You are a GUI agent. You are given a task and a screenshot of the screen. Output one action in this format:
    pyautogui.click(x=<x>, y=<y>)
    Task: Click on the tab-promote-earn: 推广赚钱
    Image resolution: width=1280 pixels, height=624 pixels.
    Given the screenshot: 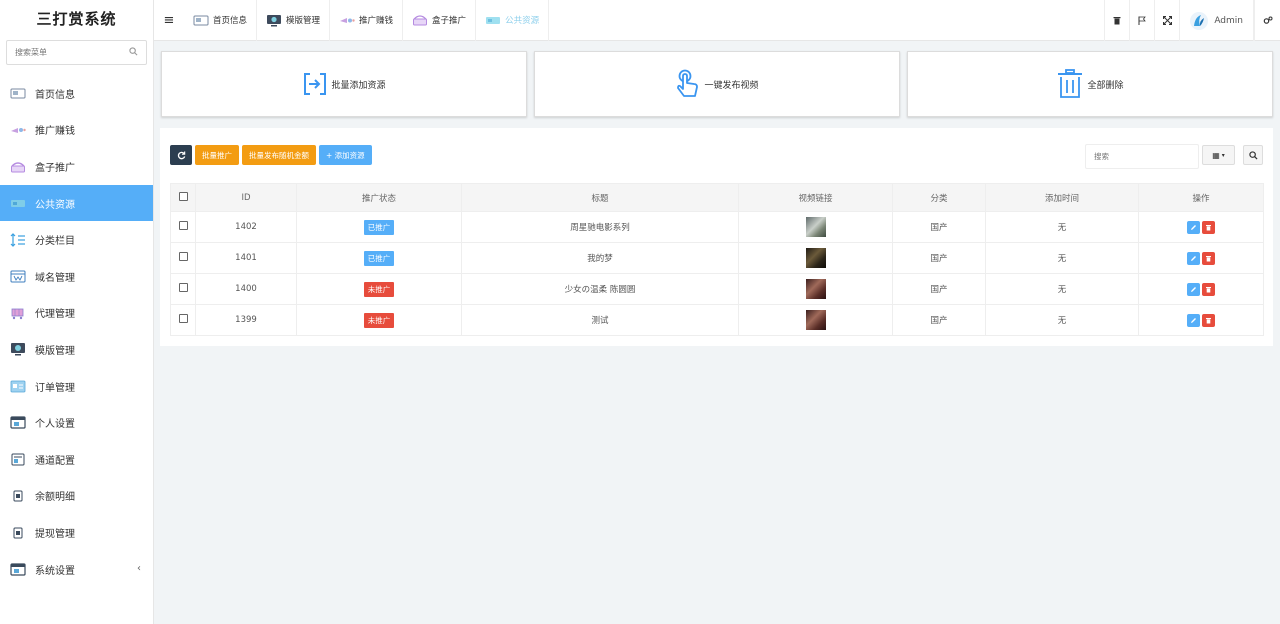 What is the action you would take?
    pyautogui.click(x=367, y=20)
    